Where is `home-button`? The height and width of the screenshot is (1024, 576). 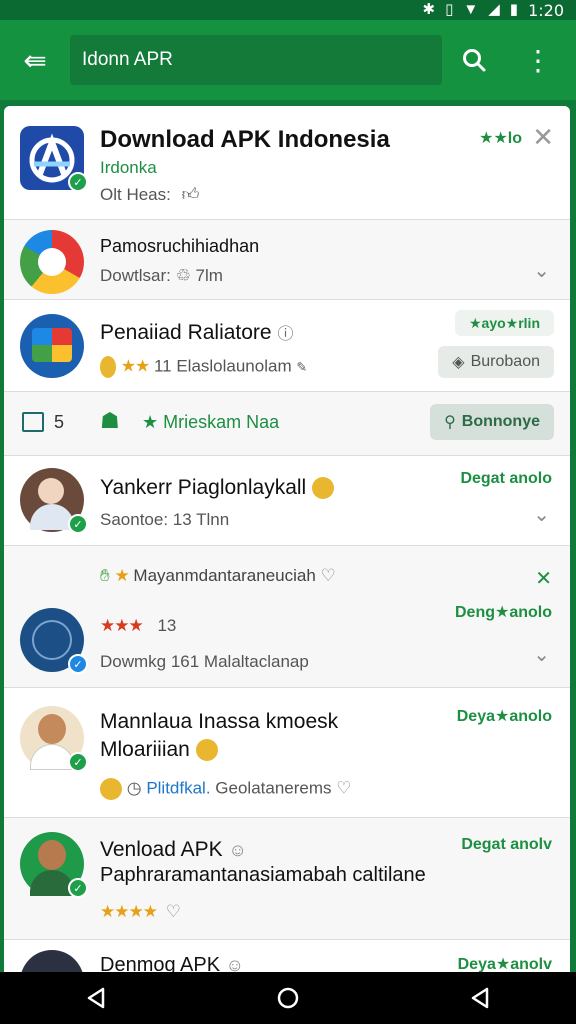
home-button is located at coordinates (288, 998).